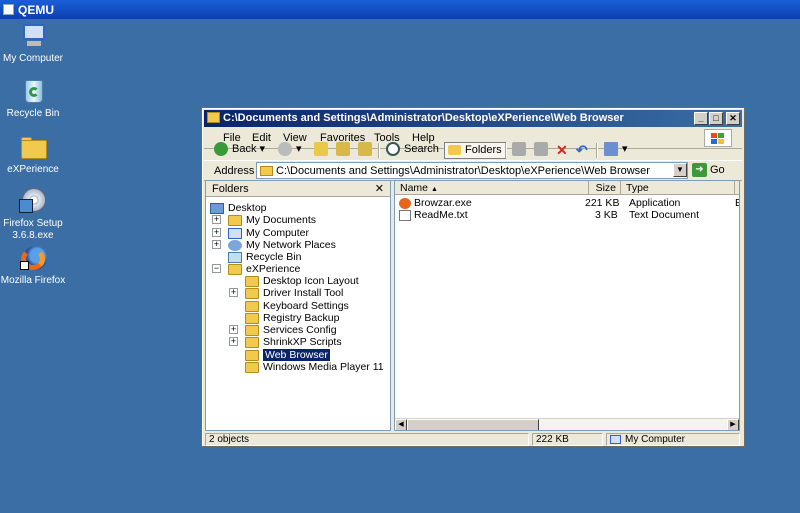 This screenshot has height=513, width=800. What do you see at coordinates (221, 149) in the screenshot?
I see `back-arrow-icon` at bounding box center [221, 149].